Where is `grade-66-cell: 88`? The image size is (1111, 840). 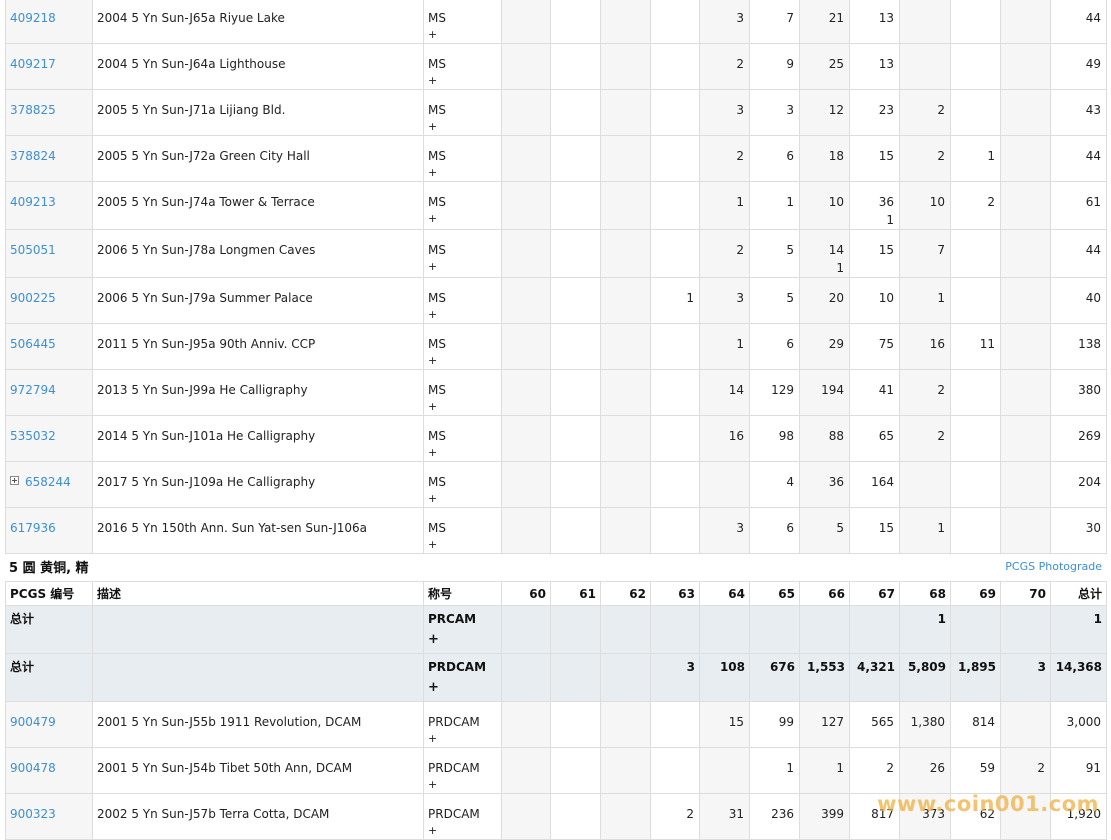 grade-66-cell: 88 is located at coordinates (824, 438).